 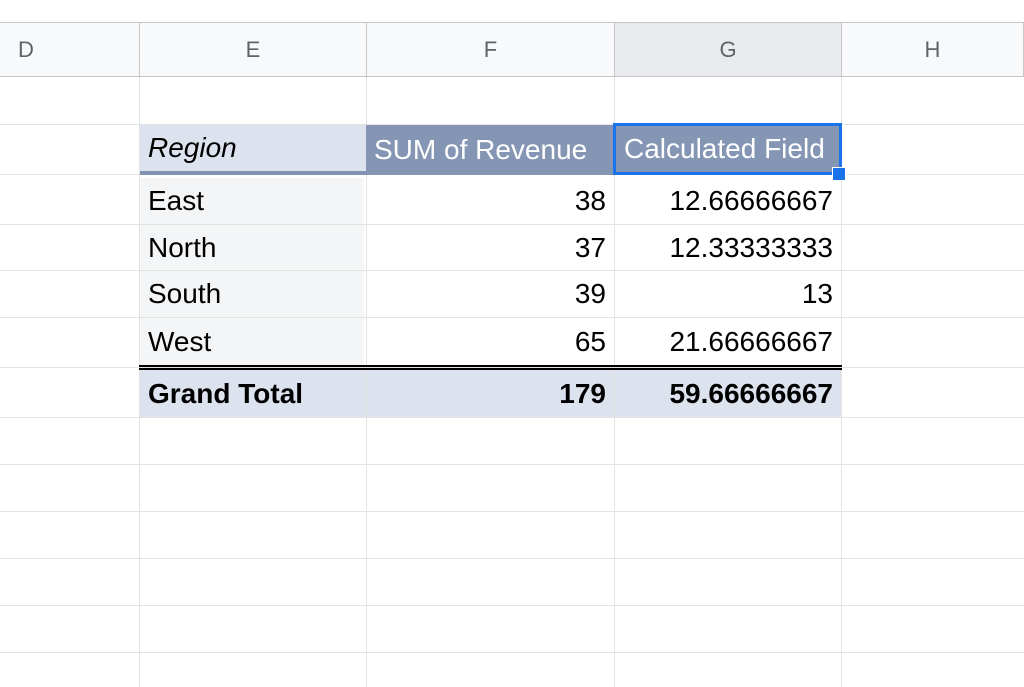 What do you see at coordinates (491, 49) in the screenshot?
I see `column-header-f: F` at bounding box center [491, 49].